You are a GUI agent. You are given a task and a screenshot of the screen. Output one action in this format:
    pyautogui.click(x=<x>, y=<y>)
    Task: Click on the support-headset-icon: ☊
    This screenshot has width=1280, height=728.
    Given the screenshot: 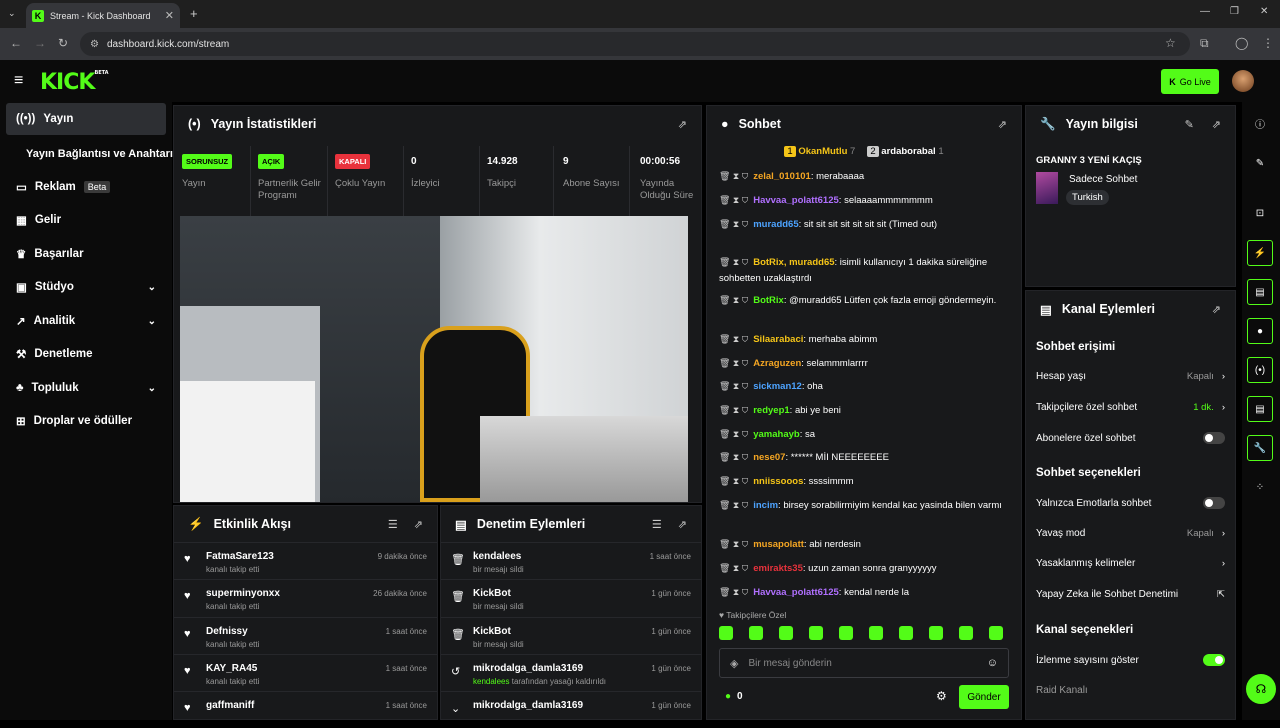 What is the action you would take?
    pyautogui.click(x=1261, y=689)
    